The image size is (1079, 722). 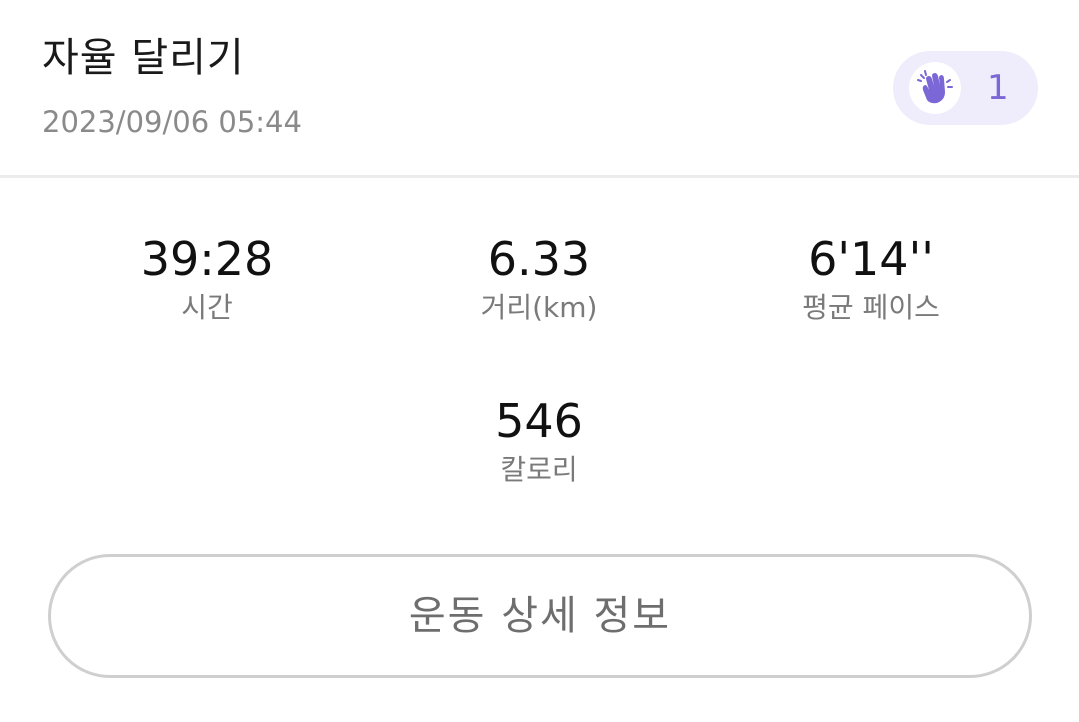 What do you see at coordinates (539, 259) in the screenshot?
I see `stat-distance-value: 6.33` at bounding box center [539, 259].